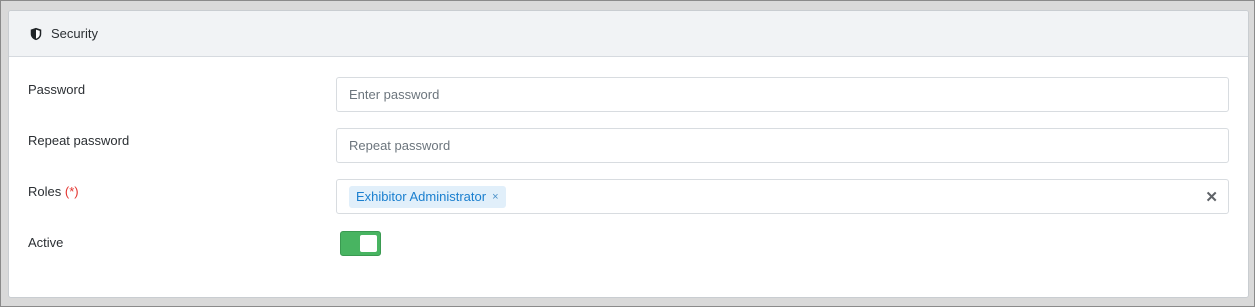  Describe the element at coordinates (46, 242) in the screenshot. I see `active-label: Active` at that location.